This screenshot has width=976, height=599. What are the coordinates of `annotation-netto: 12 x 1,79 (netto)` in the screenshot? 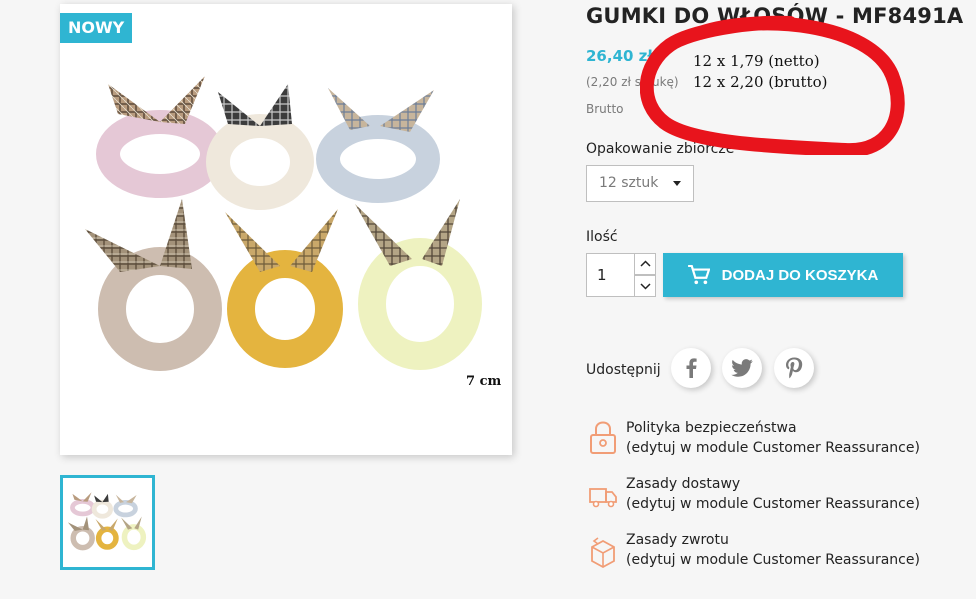 It's located at (756, 61).